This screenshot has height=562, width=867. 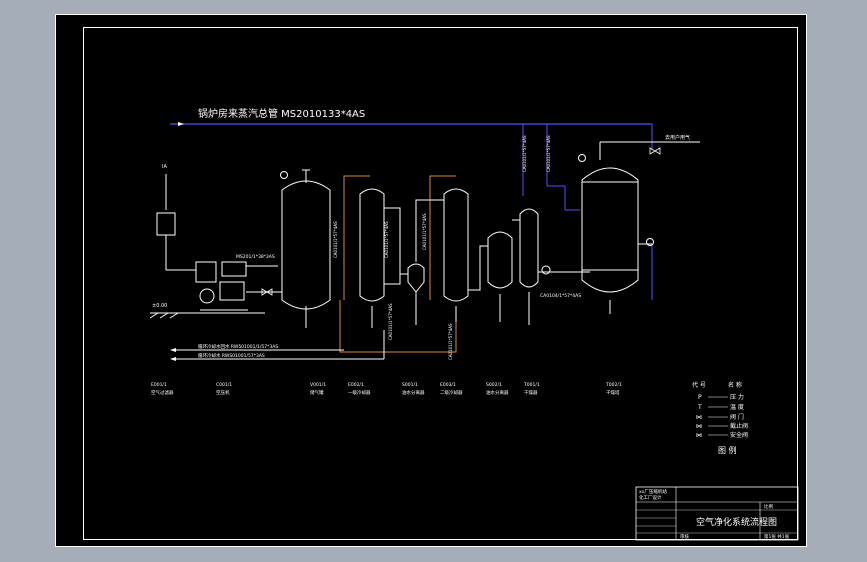 What do you see at coordinates (162, 392) in the screenshot?
I see `equipment-name: 空气过滤器` at bounding box center [162, 392].